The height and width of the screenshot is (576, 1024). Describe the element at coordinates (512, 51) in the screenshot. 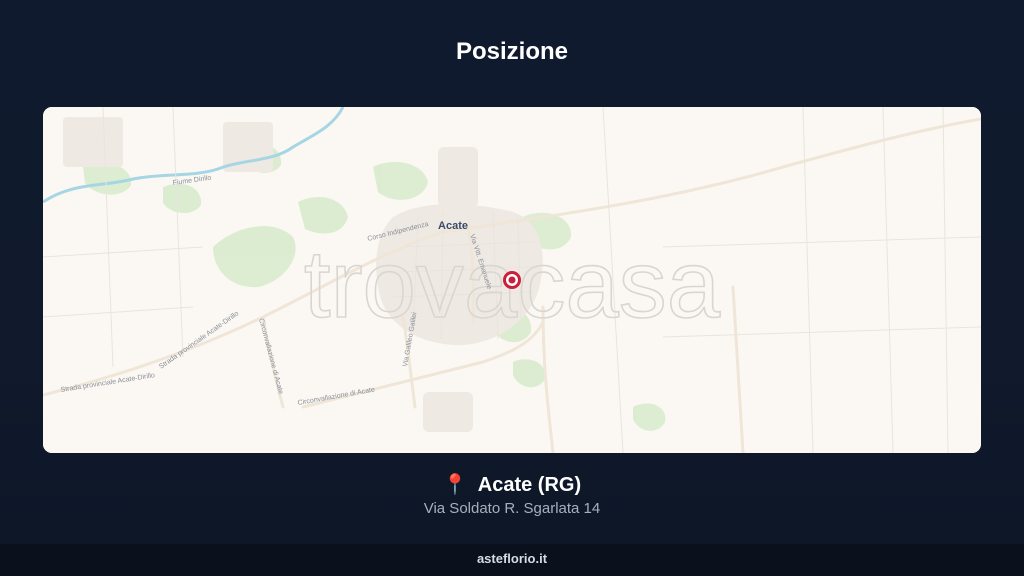

I see `page-title: Posizione` at that location.